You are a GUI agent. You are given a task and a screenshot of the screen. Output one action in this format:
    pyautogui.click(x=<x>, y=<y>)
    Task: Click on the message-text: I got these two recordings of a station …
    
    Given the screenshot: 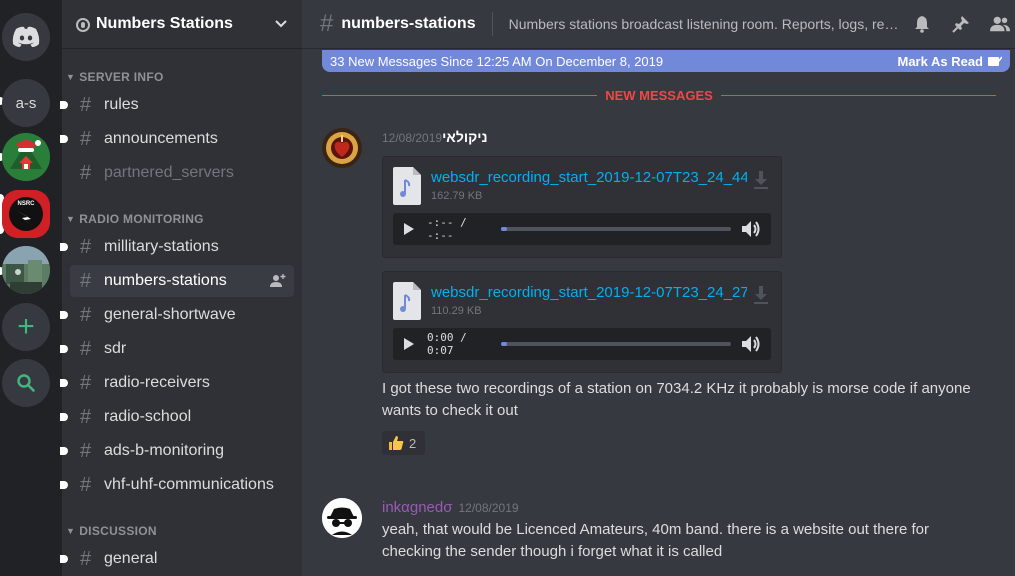 What is the action you would take?
    pyautogui.click(x=676, y=399)
    